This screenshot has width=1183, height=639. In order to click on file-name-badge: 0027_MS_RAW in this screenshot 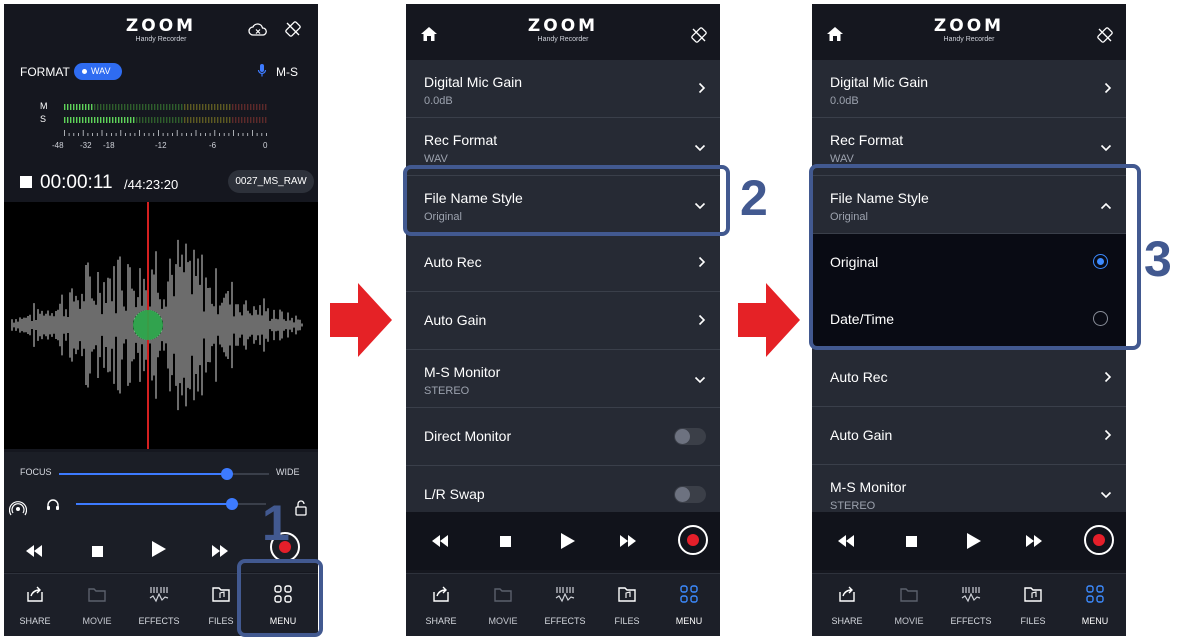, I will do `click(271, 181)`.